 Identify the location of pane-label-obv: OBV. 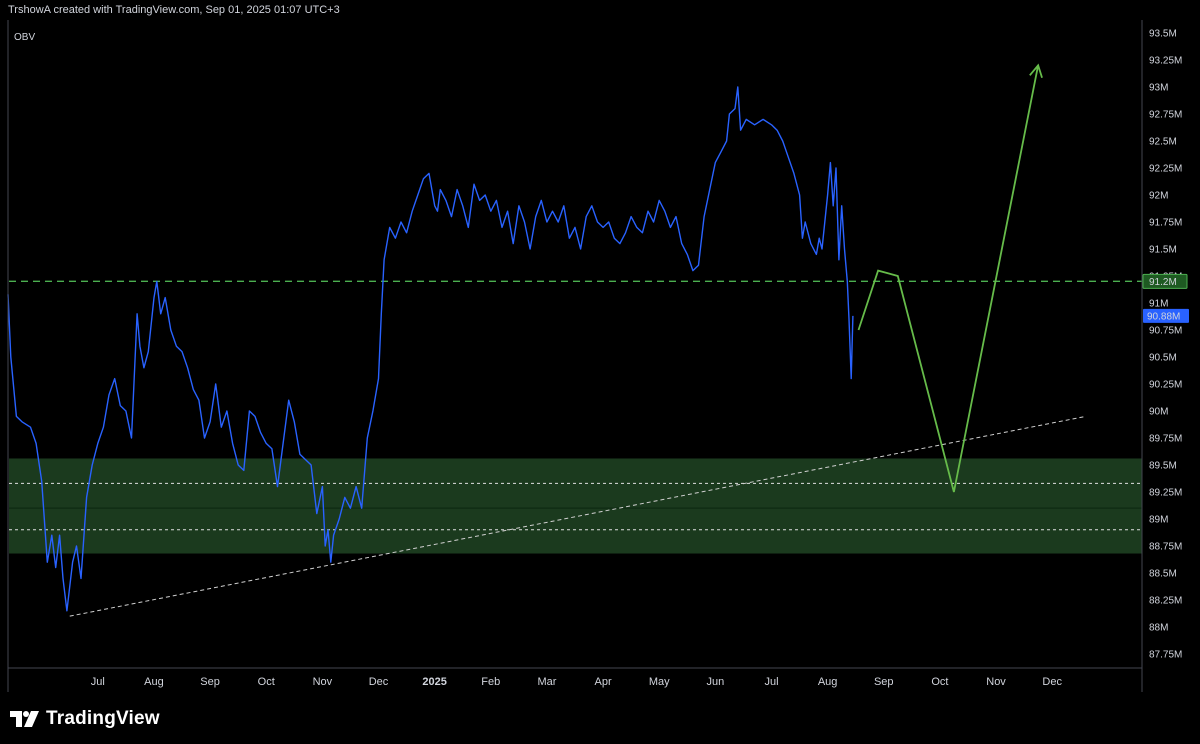
(24, 37).